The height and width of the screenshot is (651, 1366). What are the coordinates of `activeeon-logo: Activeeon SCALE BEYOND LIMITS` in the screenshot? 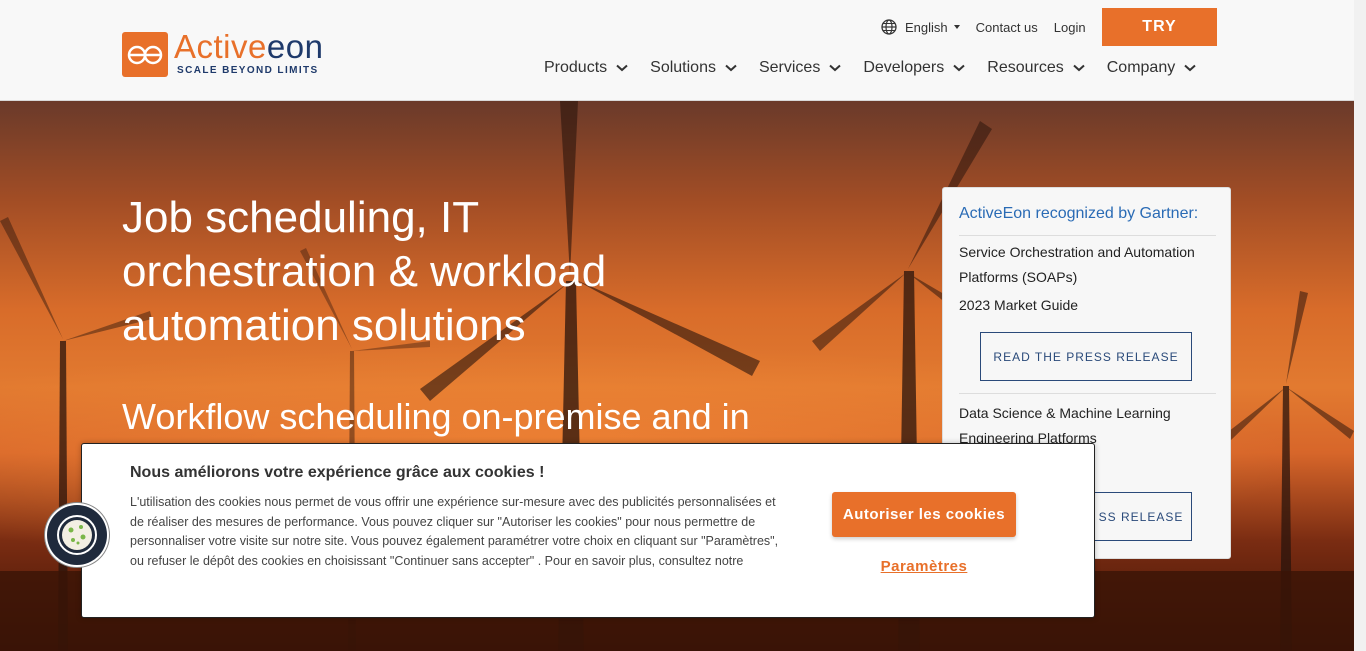 It's located at (227, 53).